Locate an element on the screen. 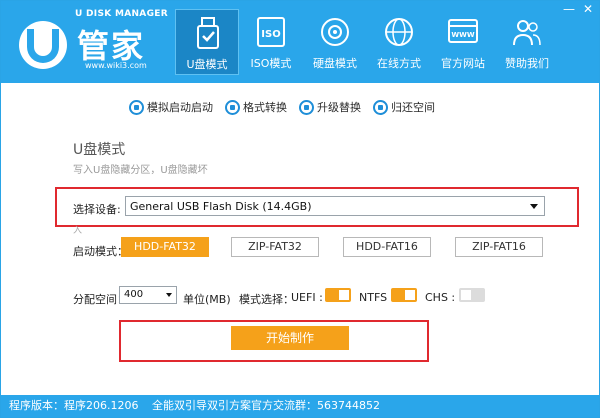 This screenshot has height=418, width=600. window-controls: — ✕ is located at coordinates (578, 9).